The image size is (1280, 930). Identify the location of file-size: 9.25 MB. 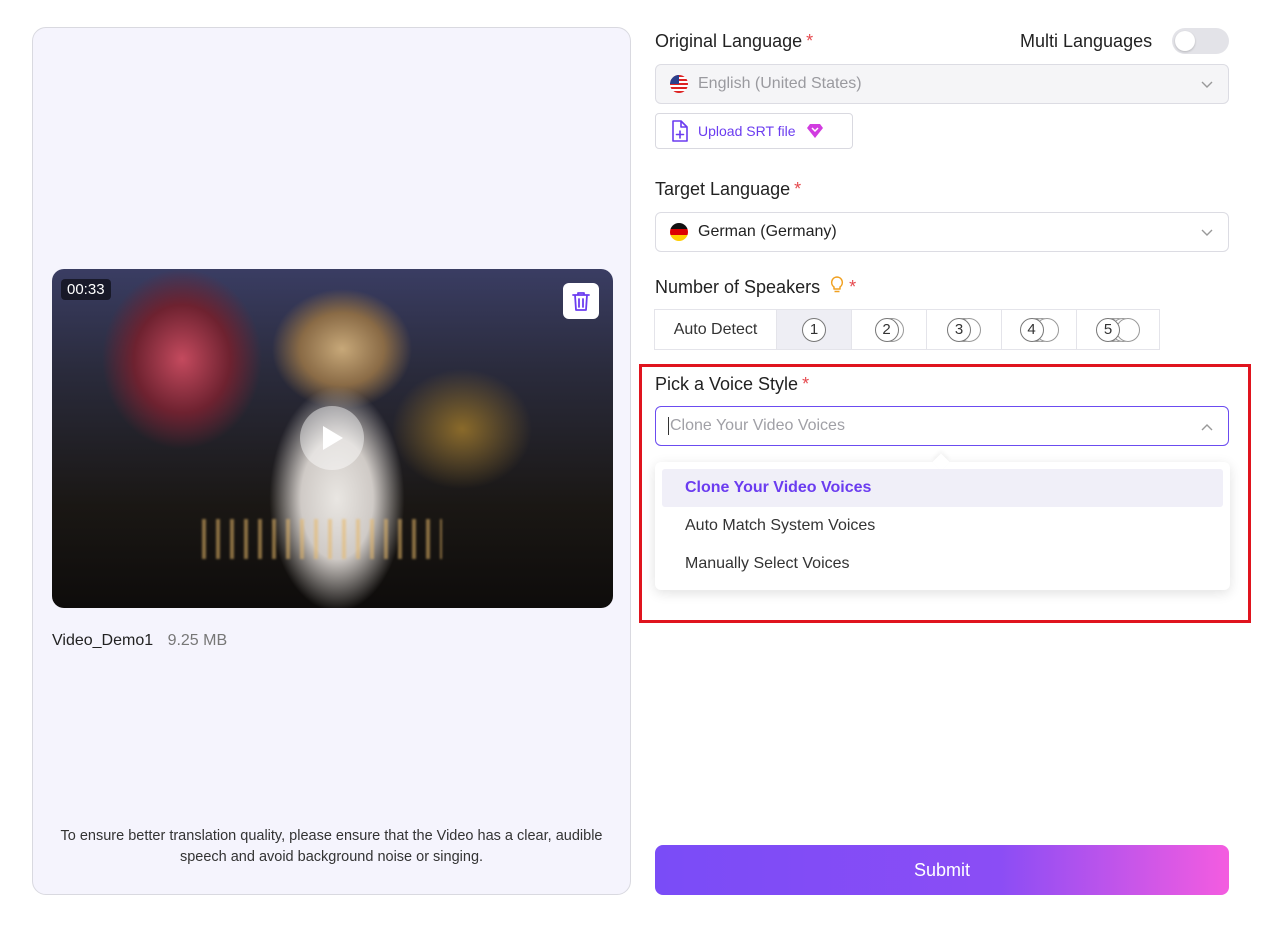
(197, 640).